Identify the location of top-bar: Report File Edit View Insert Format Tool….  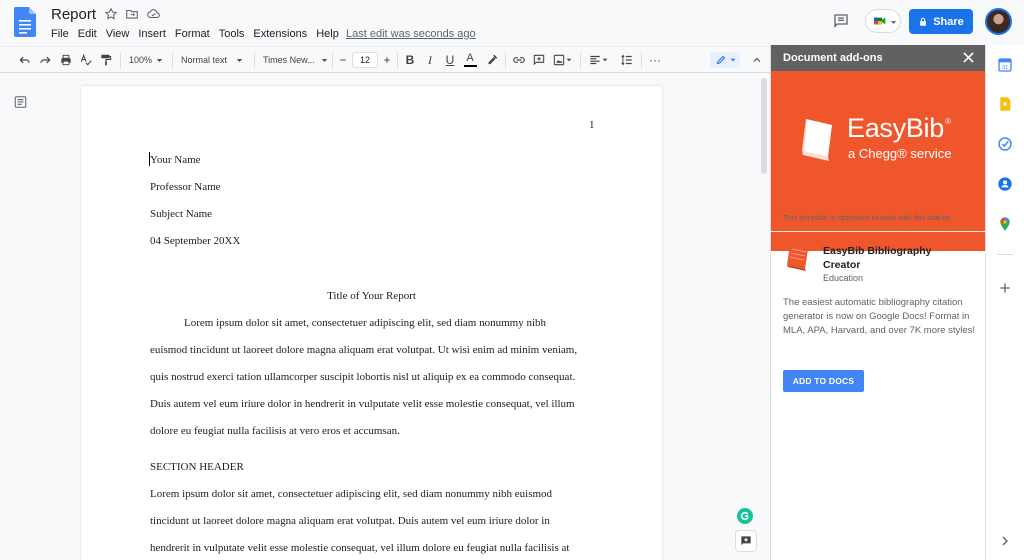
(512, 23).